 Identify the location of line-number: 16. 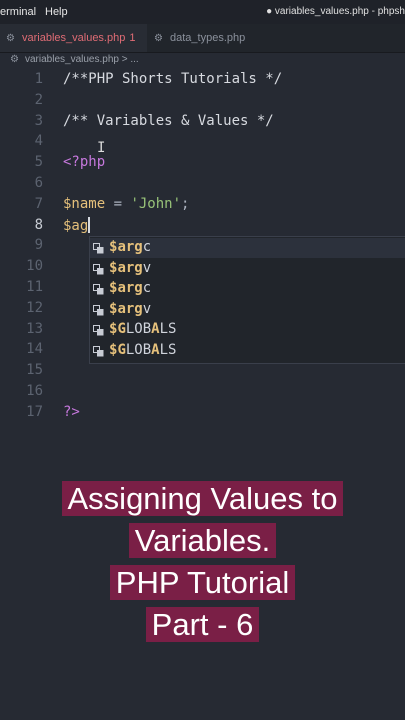
(34, 391).